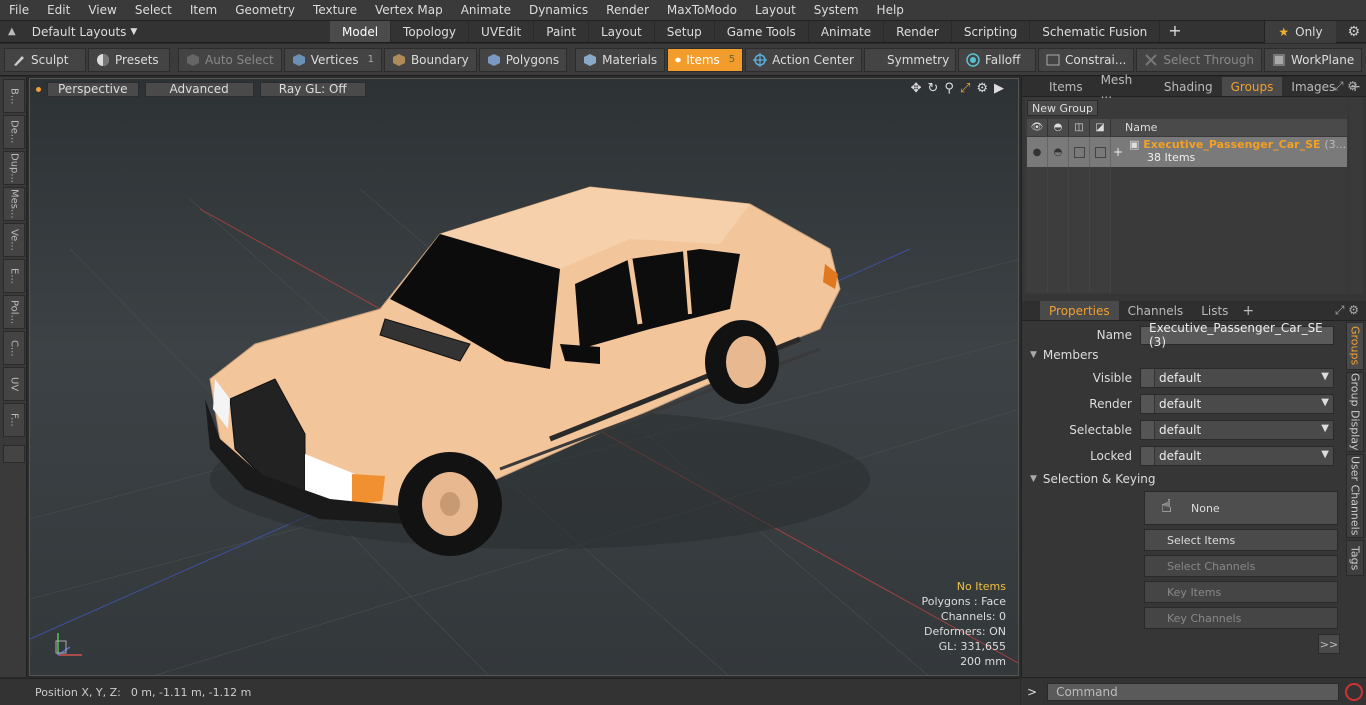  Describe the element at coordinates (1037, 127) in the screenshot. I see `eye-icon: 👁` at that location.